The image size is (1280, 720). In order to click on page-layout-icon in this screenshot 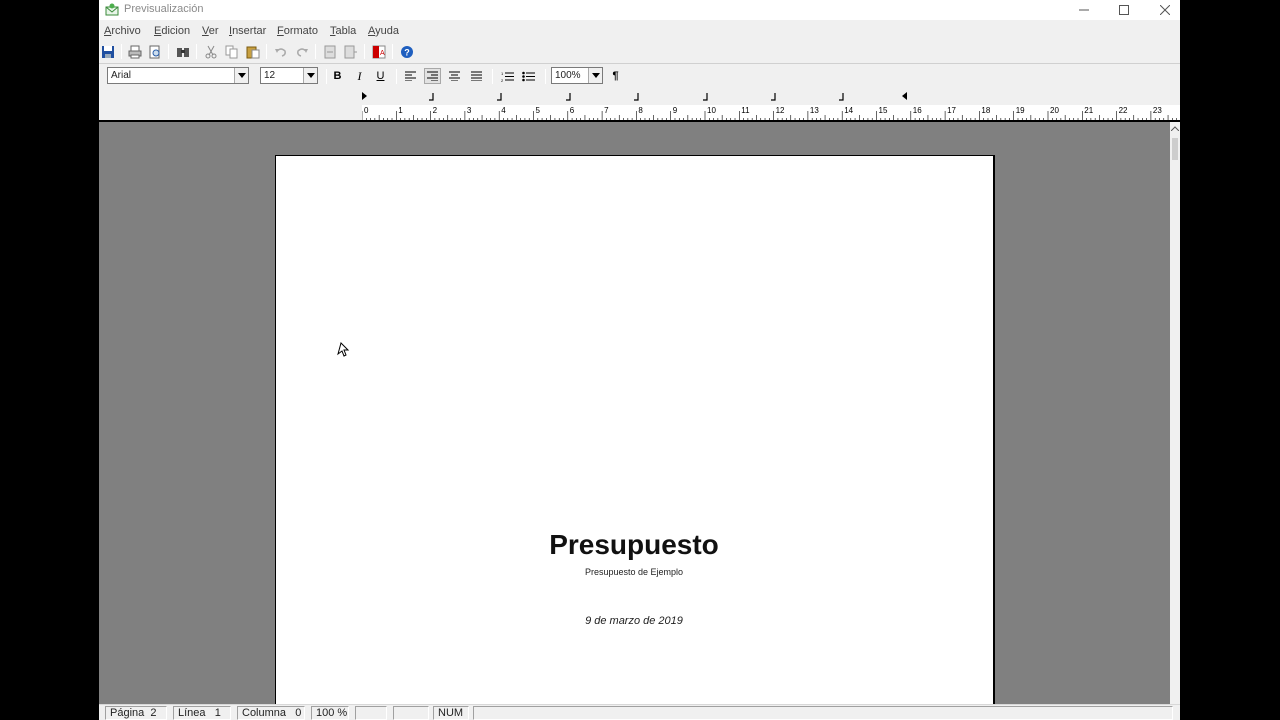, I will do `click(330, 51)`.